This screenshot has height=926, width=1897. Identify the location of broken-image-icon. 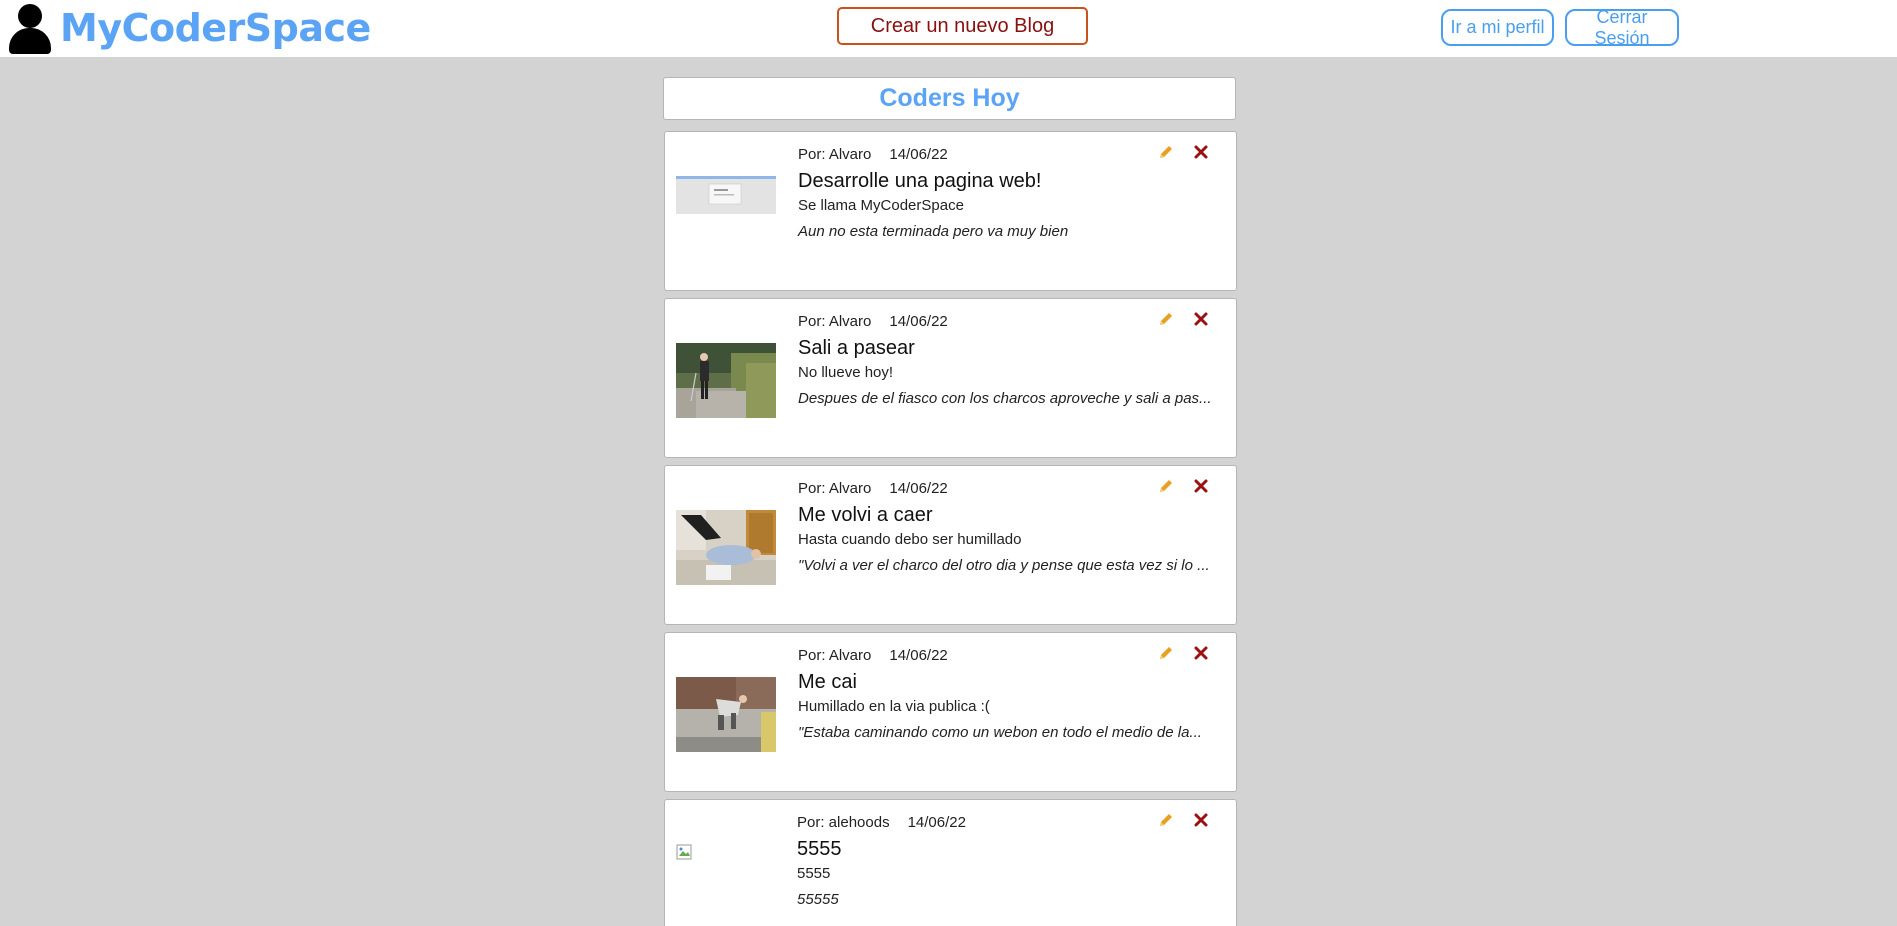
(685, 853).